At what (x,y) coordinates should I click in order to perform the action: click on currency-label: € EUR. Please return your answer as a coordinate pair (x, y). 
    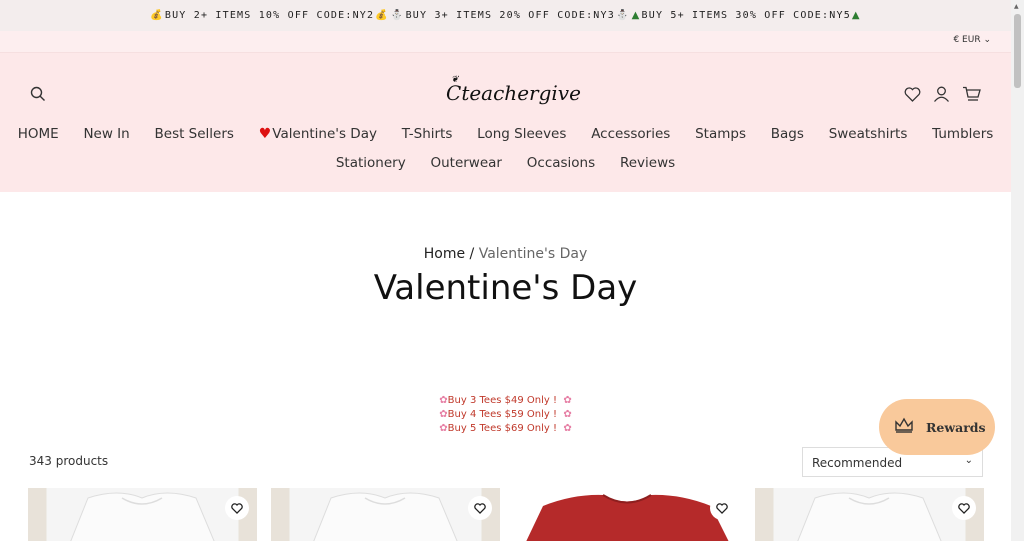
    Looking at the image, I should click on (967, 40).